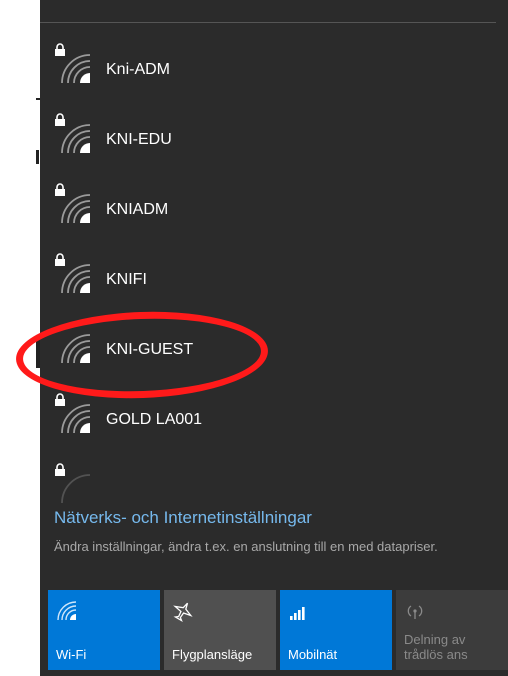 Image resolution: width=508 pixels, height=676 pixels. Describe the element at coordinates (67, 611) in the screenshot. I see `wifi-icon` at that location.